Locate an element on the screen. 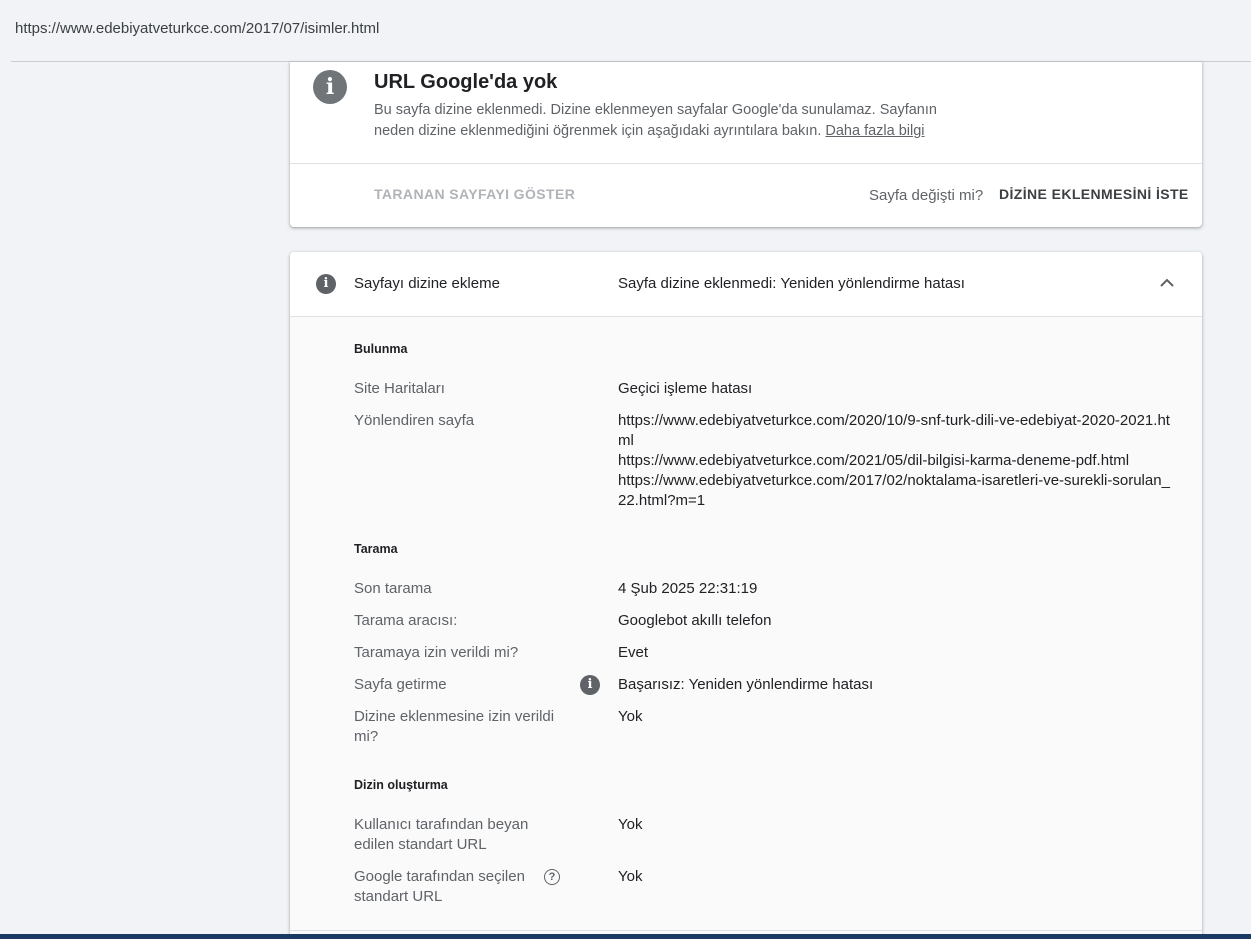 The width and height of the screenshot is (1251, 939). section-title-indexing: Dizin oluşturma is located at coordinates (401, 785).